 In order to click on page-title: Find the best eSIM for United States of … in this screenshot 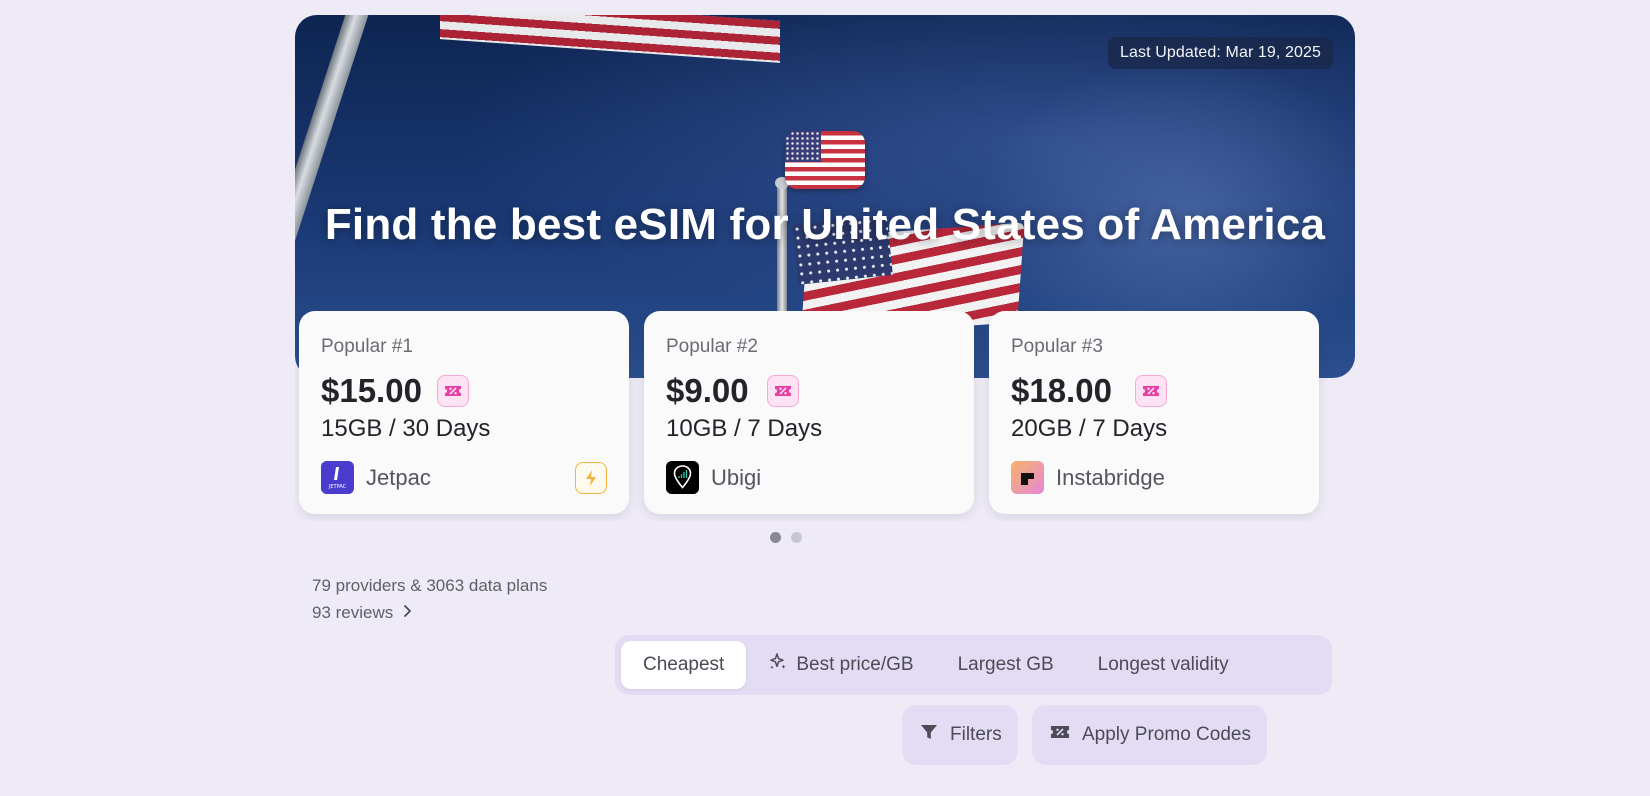, I will do `click(825, 224)`.